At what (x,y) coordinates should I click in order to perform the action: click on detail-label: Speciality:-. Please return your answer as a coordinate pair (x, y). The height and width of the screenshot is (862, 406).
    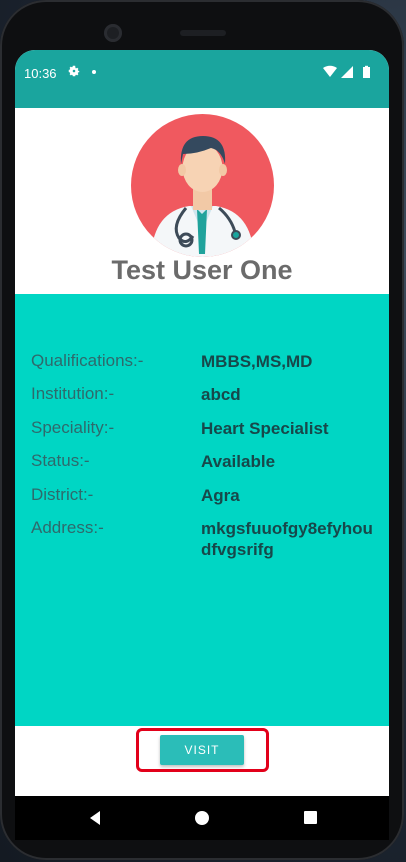
    Looking at the image, I should click on (73, 427).